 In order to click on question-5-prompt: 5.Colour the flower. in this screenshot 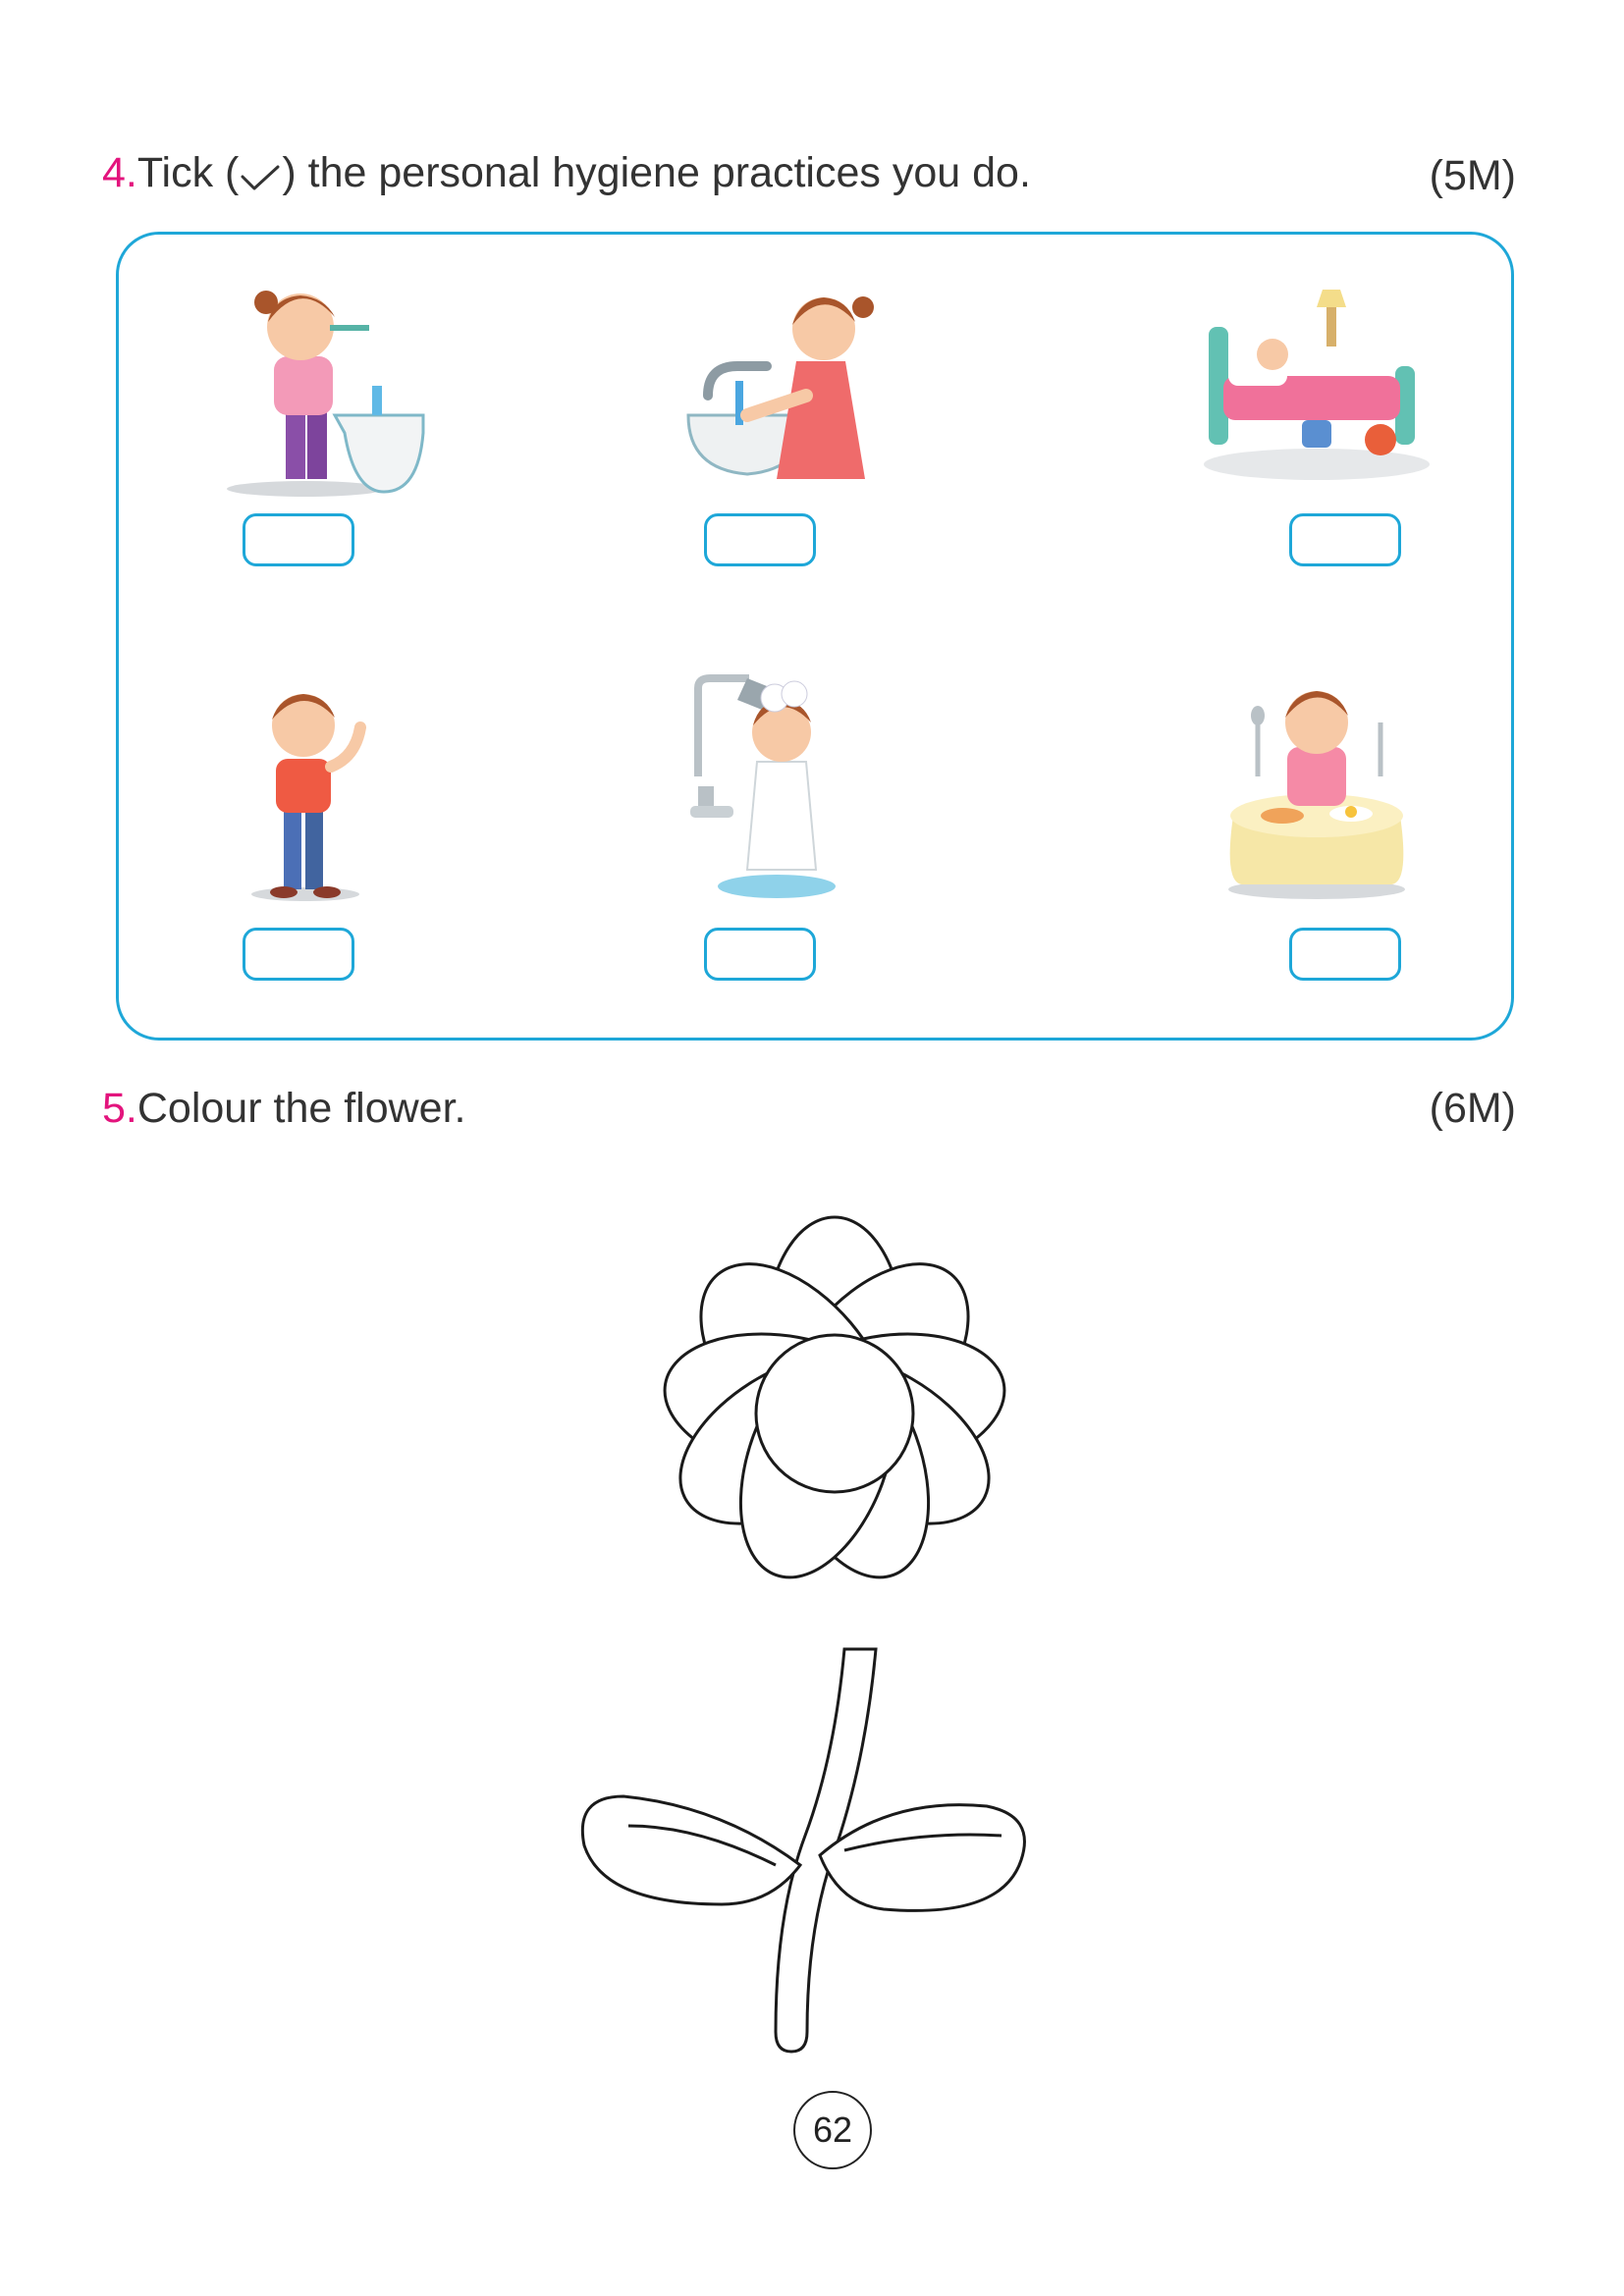, I will do `click(284, 1109)`.